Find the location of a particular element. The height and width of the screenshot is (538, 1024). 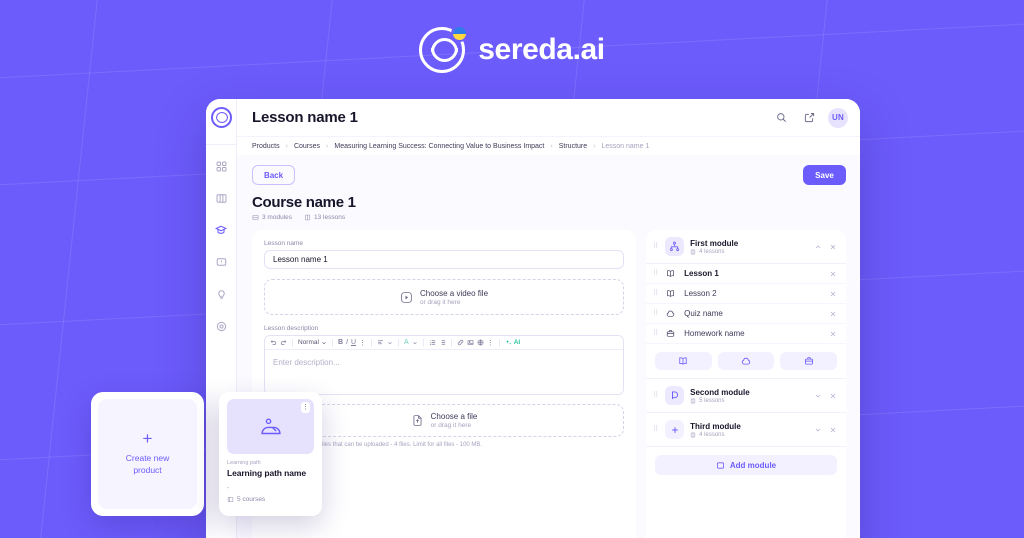

external-link-icon is located at coordinates (809, 118).